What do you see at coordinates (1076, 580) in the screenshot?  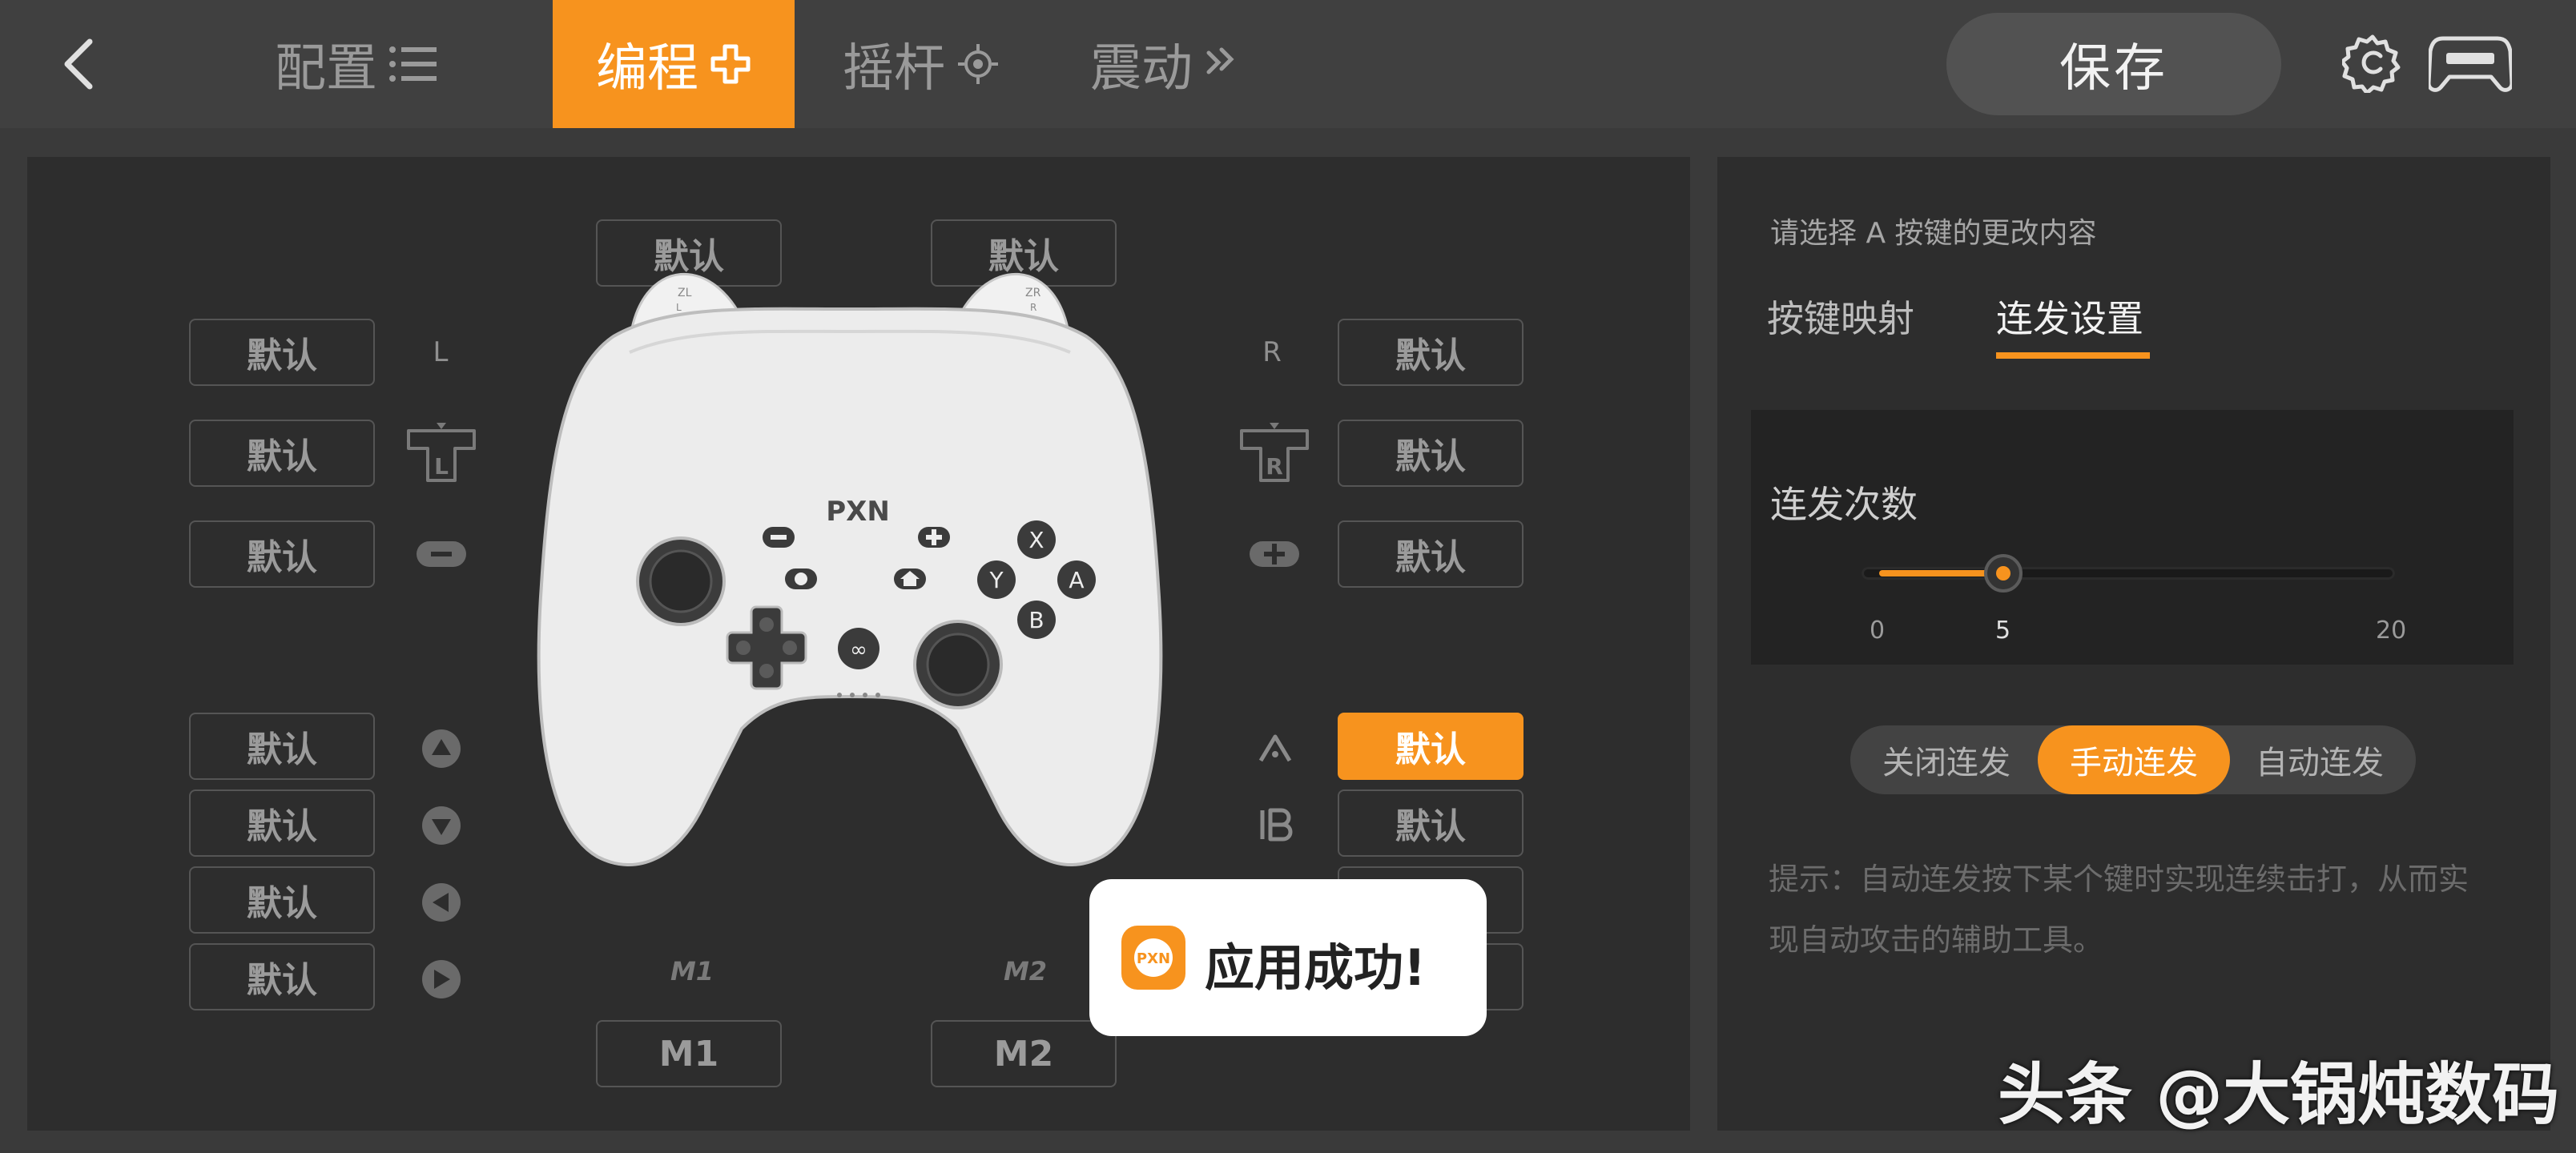 I see `svg-text: A` at bounding box center [1076, 580].